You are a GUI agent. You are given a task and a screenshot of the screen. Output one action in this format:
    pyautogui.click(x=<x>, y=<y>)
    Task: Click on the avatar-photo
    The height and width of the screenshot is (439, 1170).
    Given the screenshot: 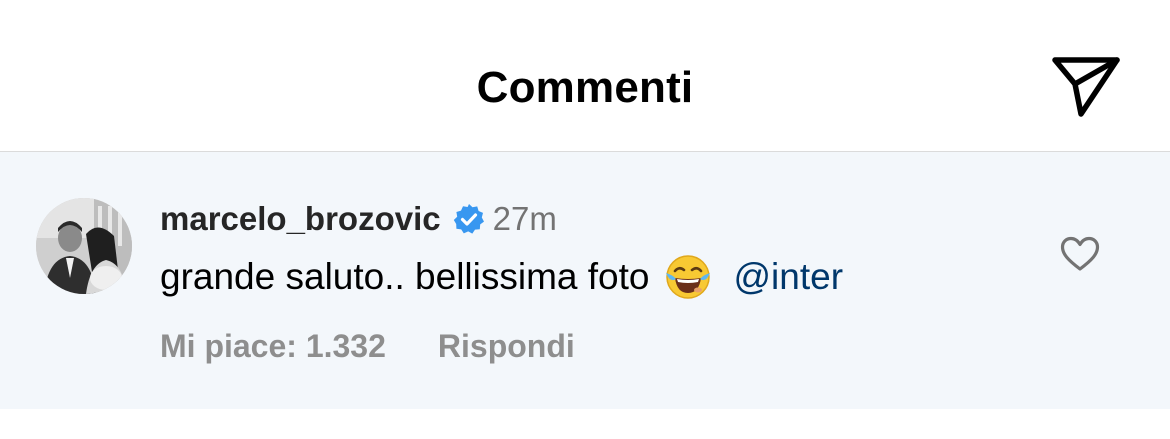 What is the action you would take?
    pyautogui.click(x=84, y=246)
    